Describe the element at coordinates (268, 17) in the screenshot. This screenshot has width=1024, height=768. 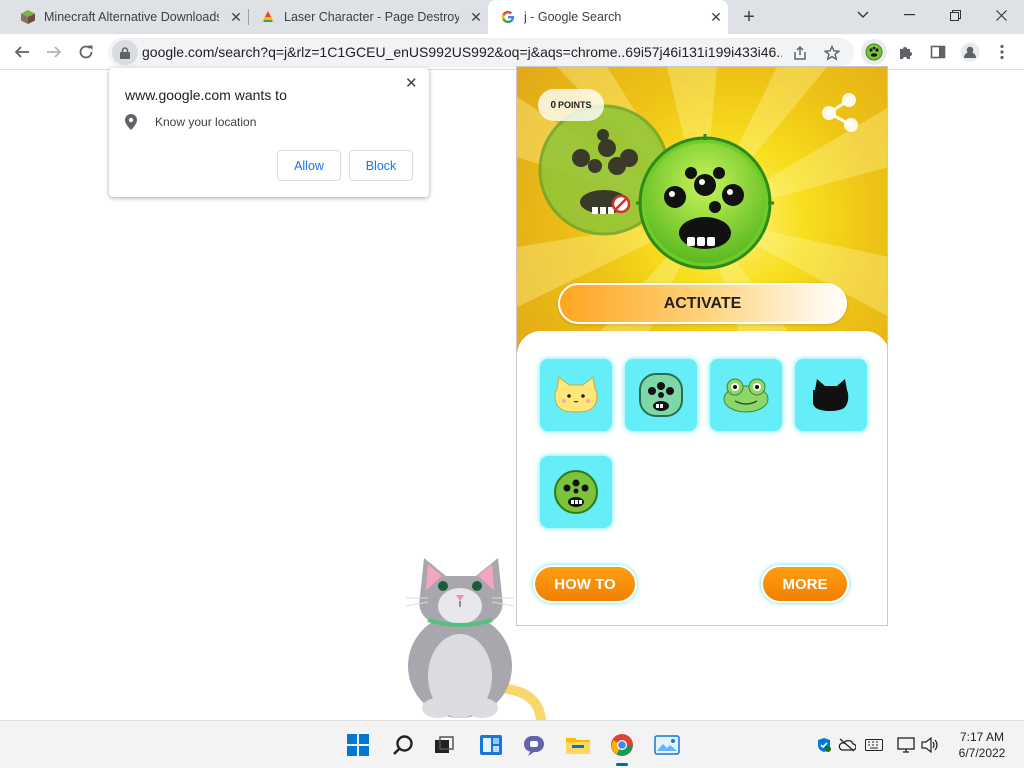
I see `laser-extension-icon` at that location.